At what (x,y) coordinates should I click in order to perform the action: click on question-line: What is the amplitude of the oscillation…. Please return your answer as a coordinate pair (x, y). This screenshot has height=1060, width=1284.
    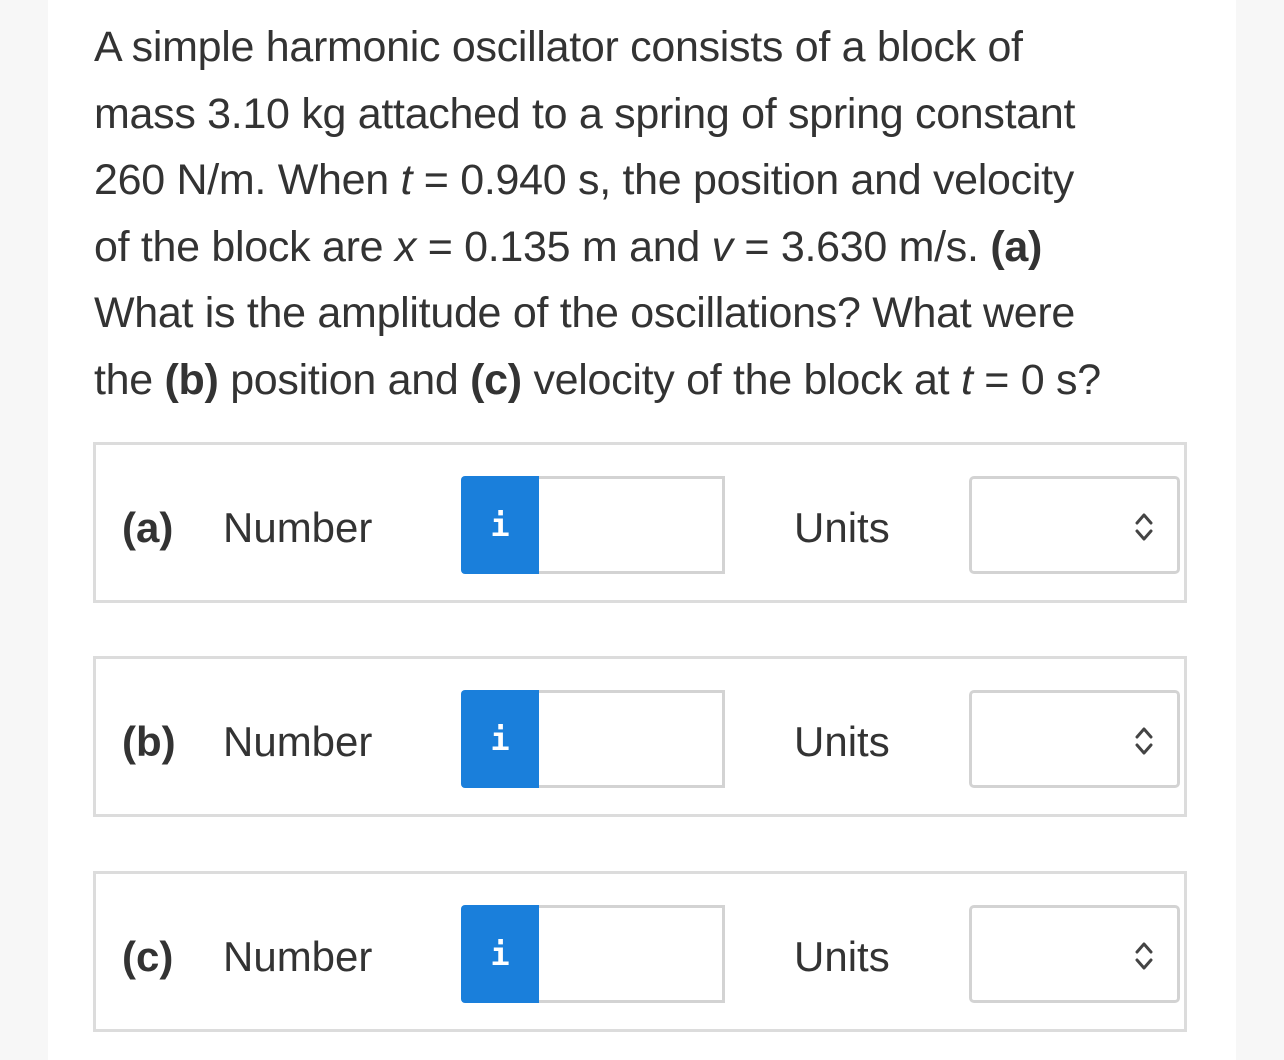
    Looking at the image, I should click on (585, 313).